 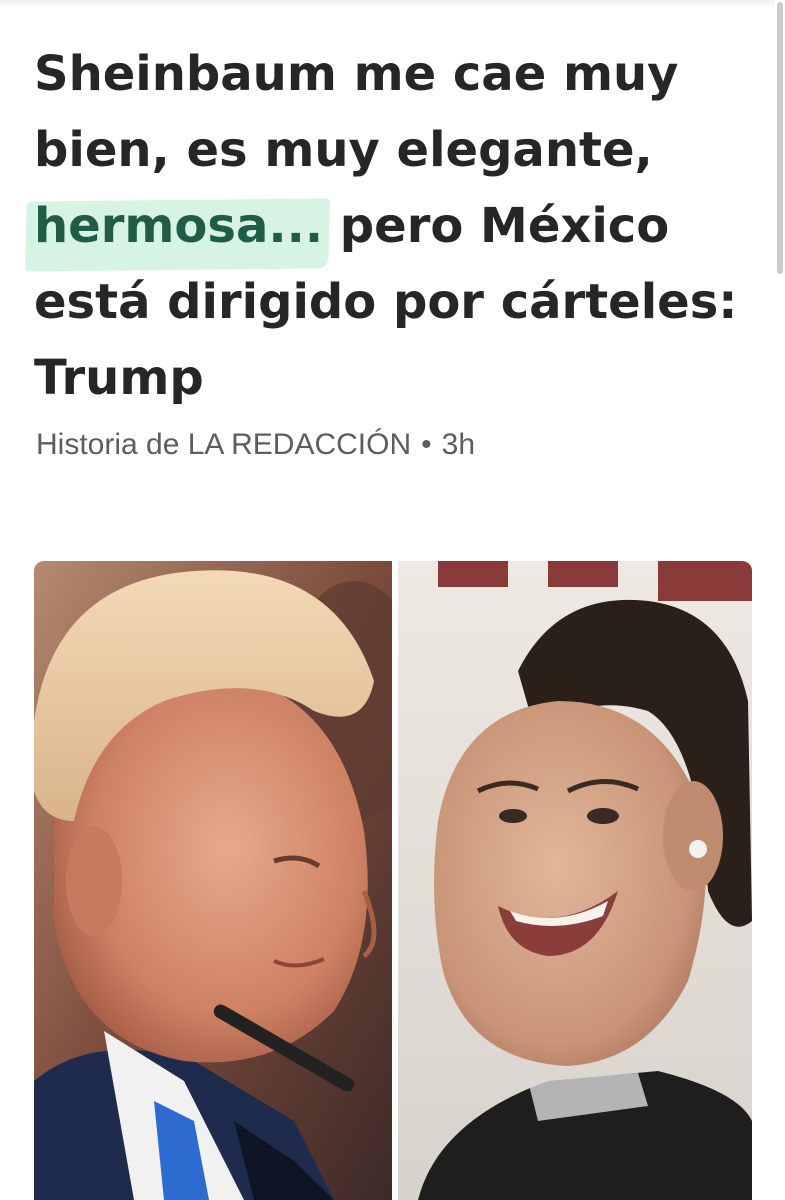 I want to click on article-age: 3h, so click(x=458, y=444).